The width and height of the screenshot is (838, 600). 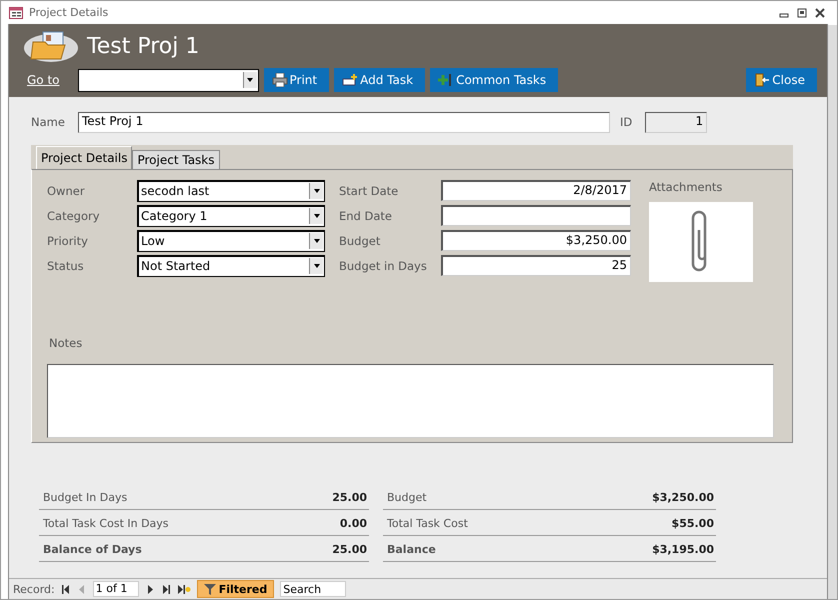 What do you see at coordinates (84, 157) in the screenshot?
I see `tab: Project Details` at bounding box center [84, 157].